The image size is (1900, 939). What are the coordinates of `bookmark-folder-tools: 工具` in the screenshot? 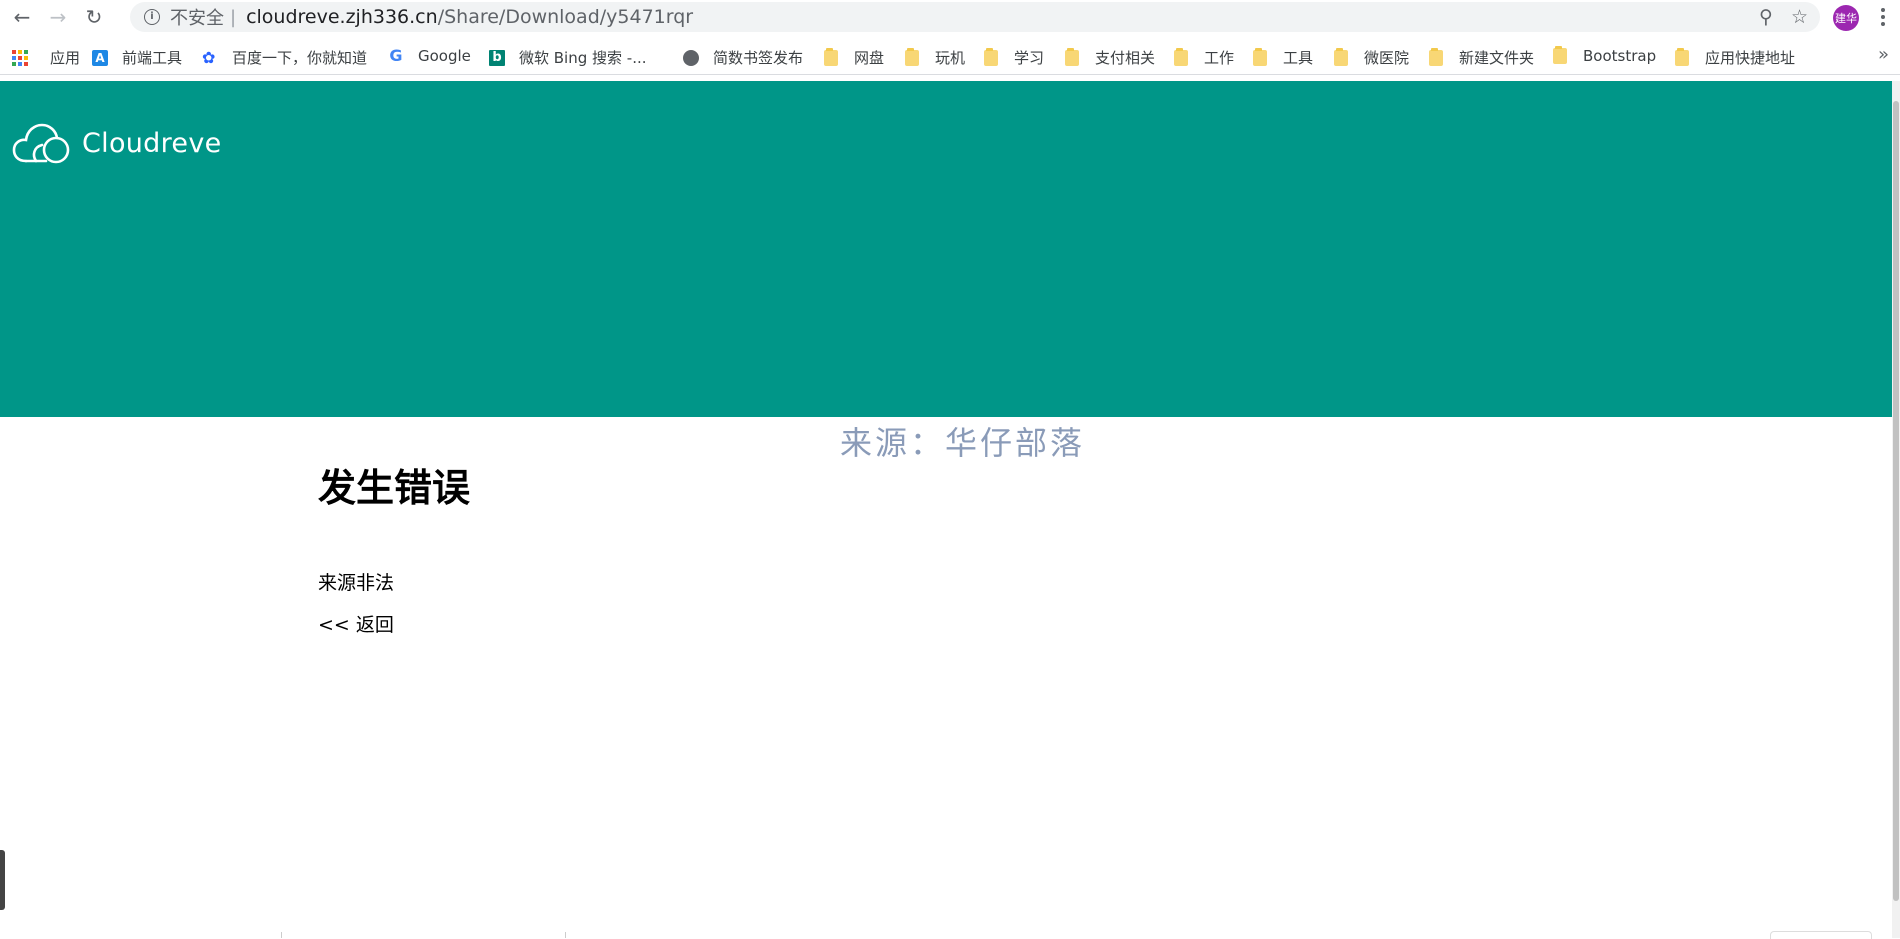 It's located at (1283, 57).